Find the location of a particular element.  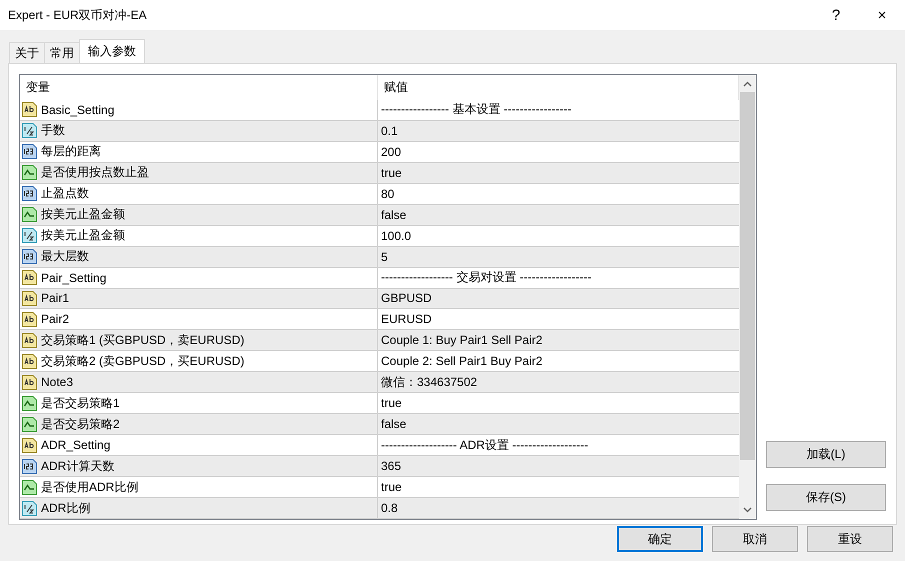

parameter-value: 0.8 is located at coordinates (558, 508).